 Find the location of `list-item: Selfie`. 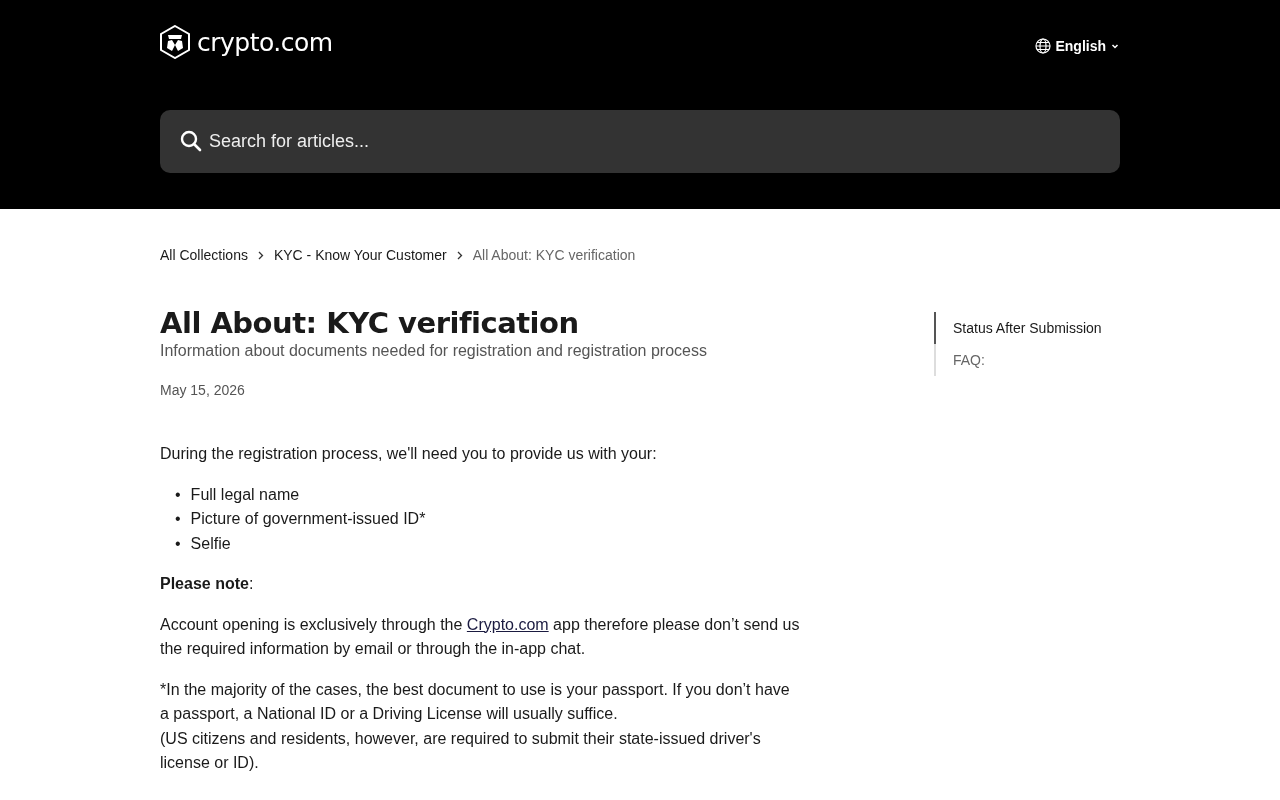

list-item: Selfie is located at coordinates (210, 543).